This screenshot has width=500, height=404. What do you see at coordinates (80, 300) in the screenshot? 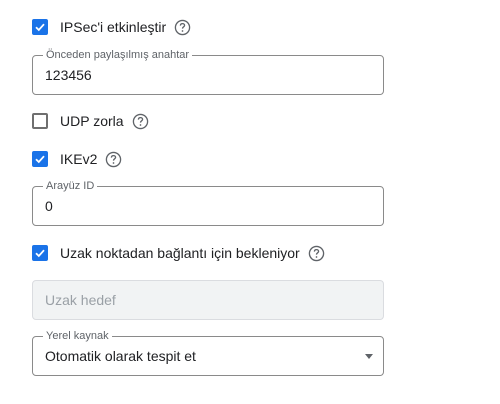
I see `remote-target-placeholder: Uzak hedef` at bounding box center [80, 300].